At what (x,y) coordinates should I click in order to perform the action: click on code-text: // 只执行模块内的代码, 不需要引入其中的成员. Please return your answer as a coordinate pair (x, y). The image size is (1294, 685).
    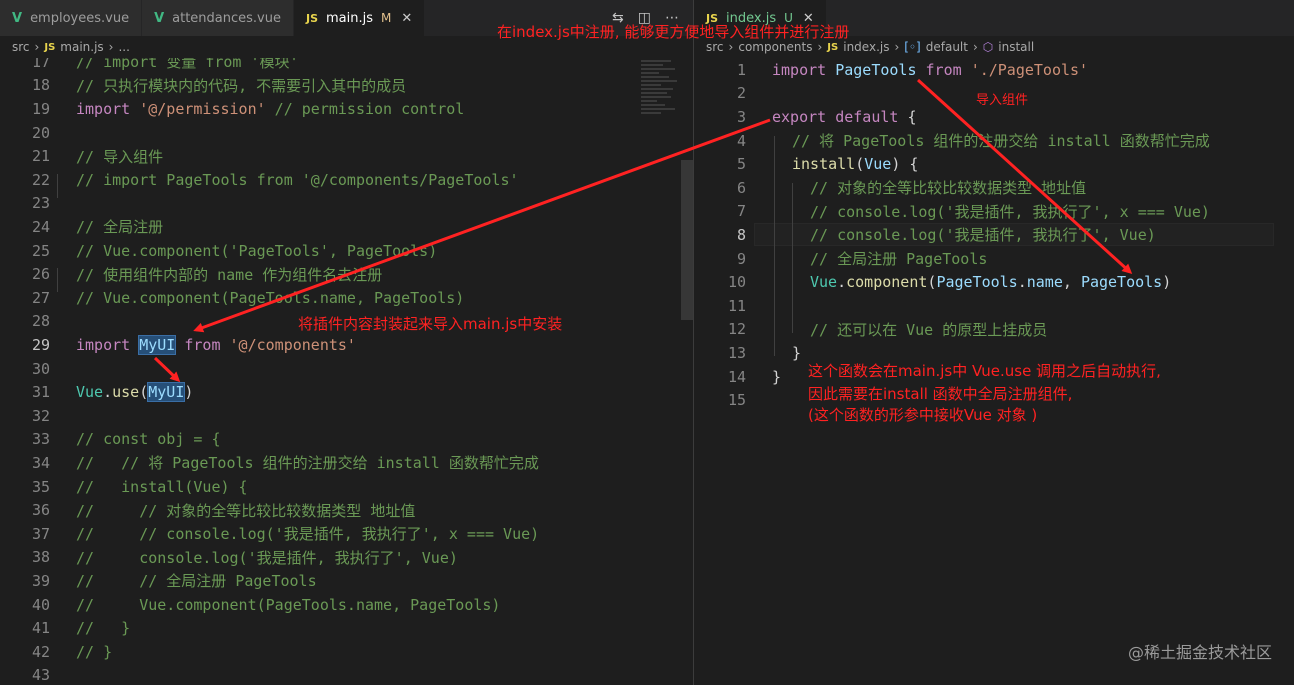
    Looking at the image, I should click on (241, 85).